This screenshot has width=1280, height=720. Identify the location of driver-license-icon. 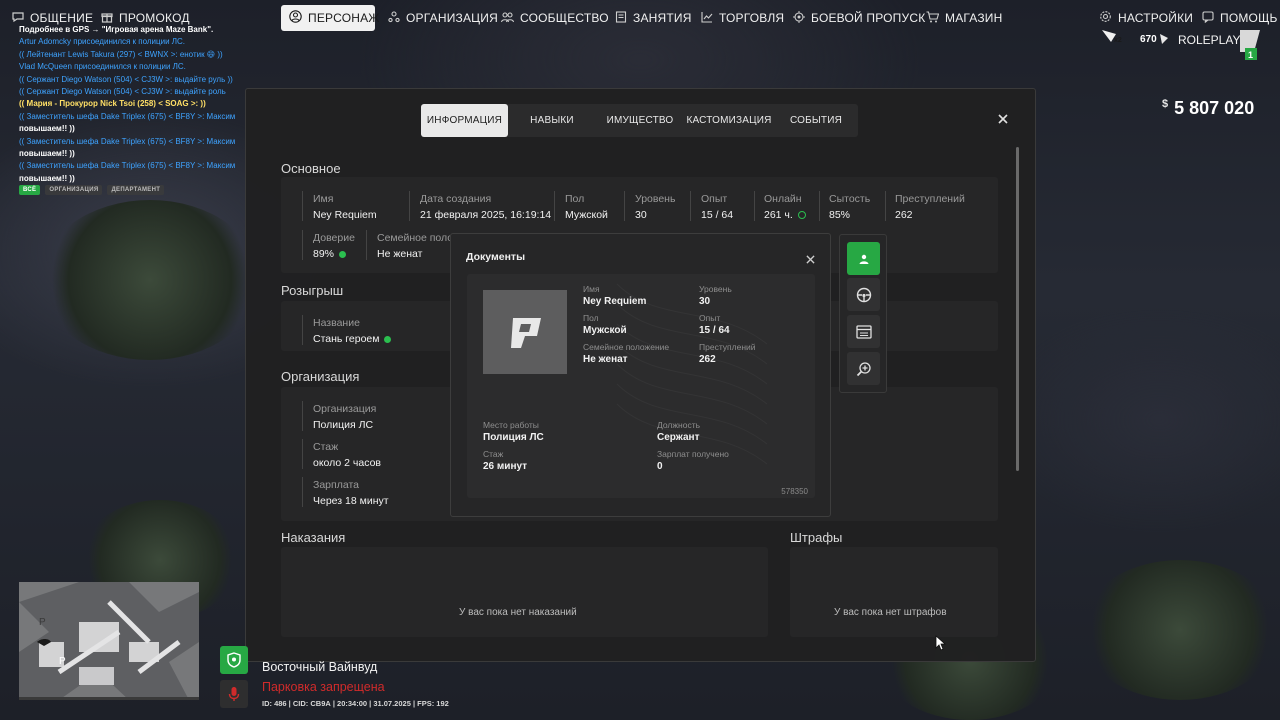
(863, 294).